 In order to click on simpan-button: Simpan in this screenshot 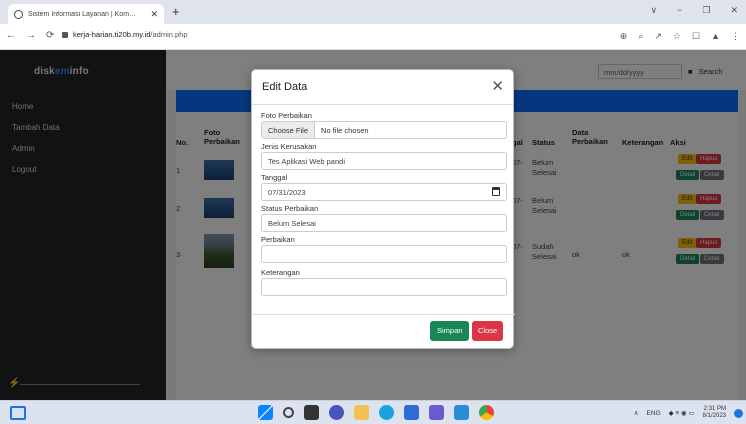, I will do `click(450, 331)`.